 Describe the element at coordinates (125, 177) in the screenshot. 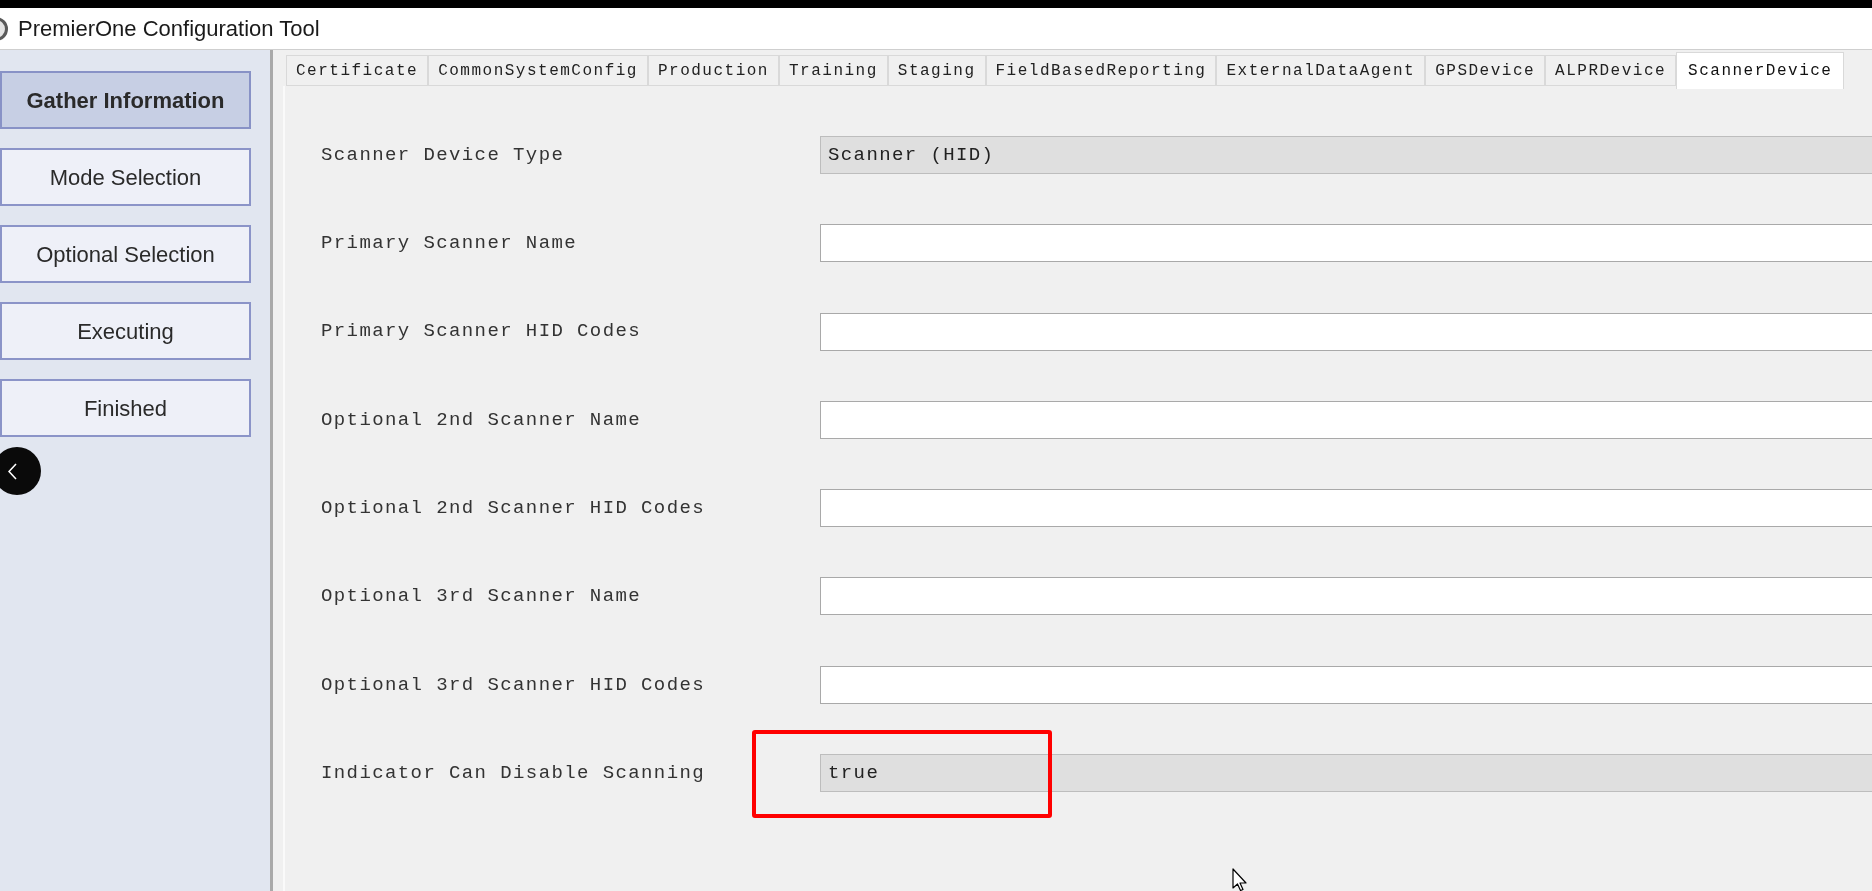

I see `step-button: Mode Selection` at that location.